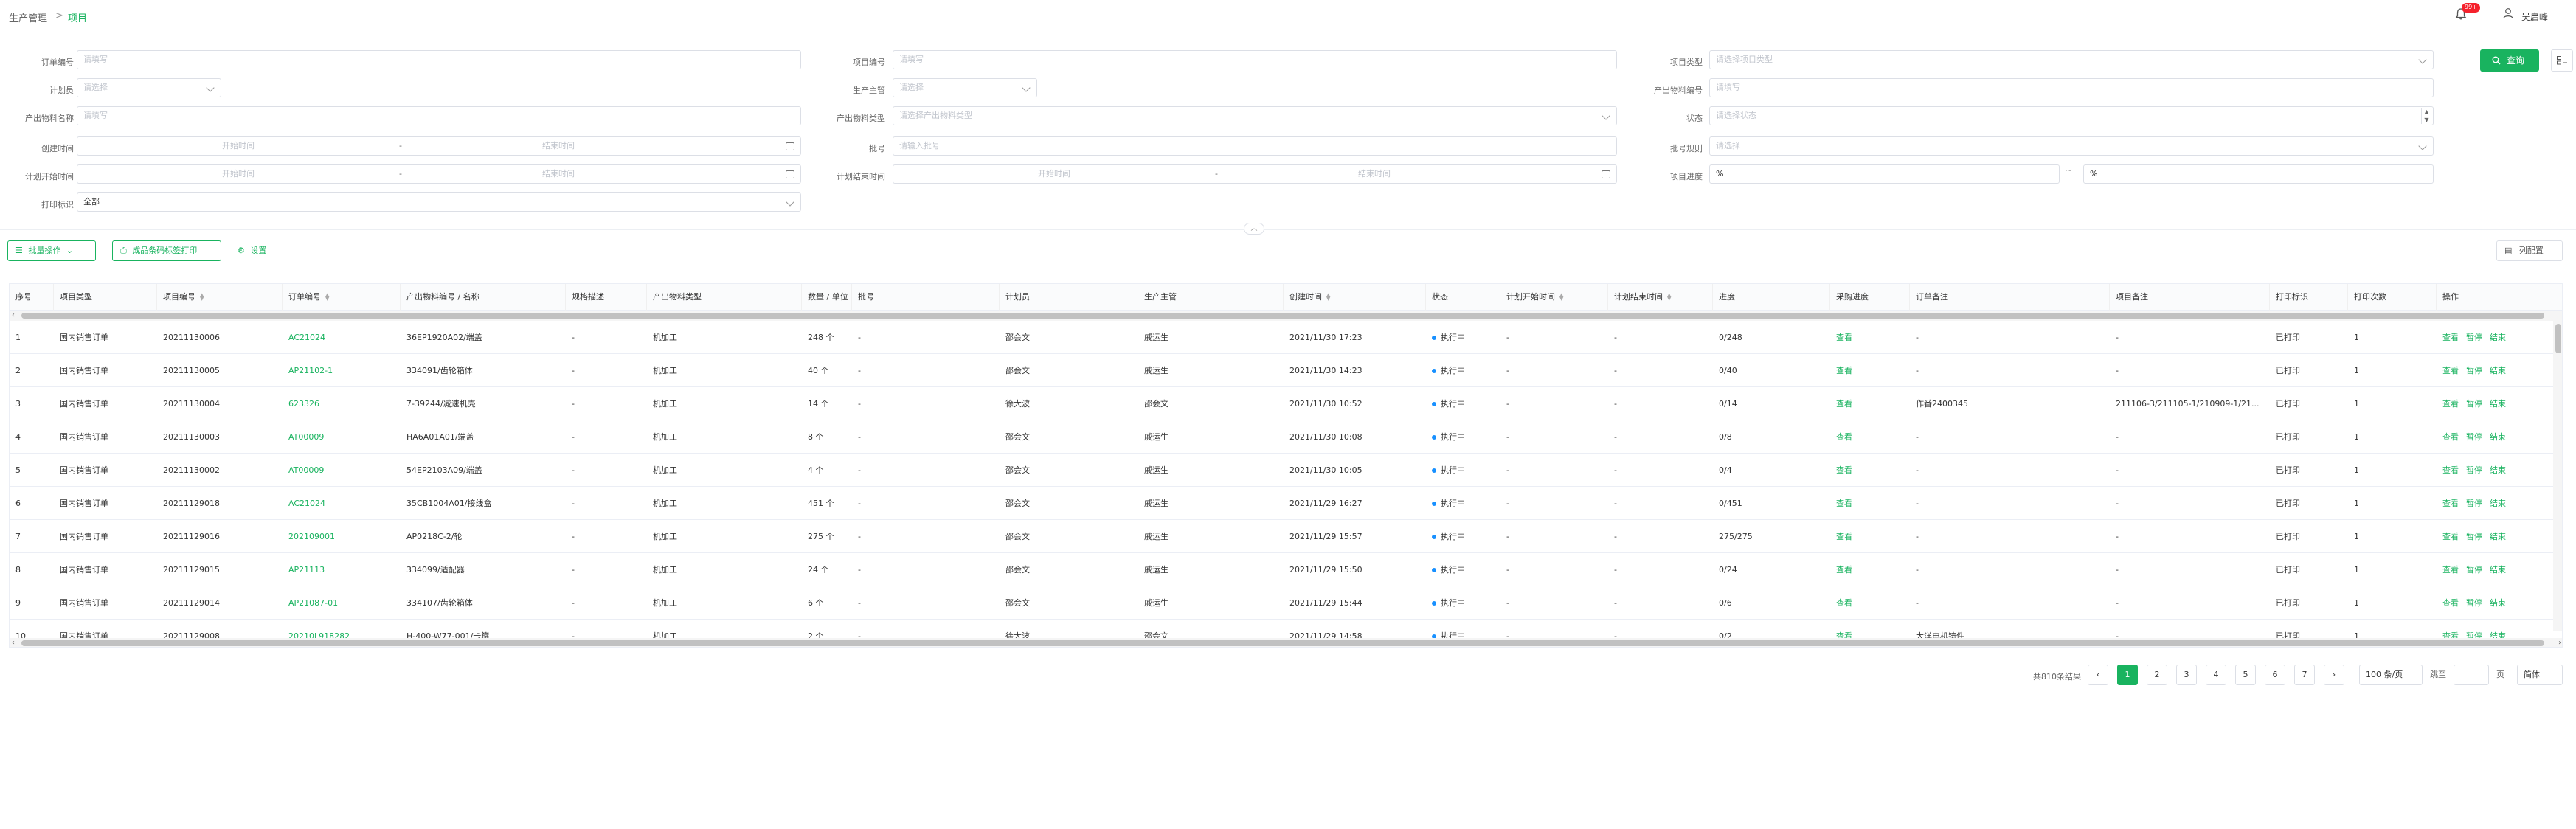  What do you see at coordinates (439, 59) in the screenshot?
I see `order-no-input: 请填写` at bounding box center [439, 59].